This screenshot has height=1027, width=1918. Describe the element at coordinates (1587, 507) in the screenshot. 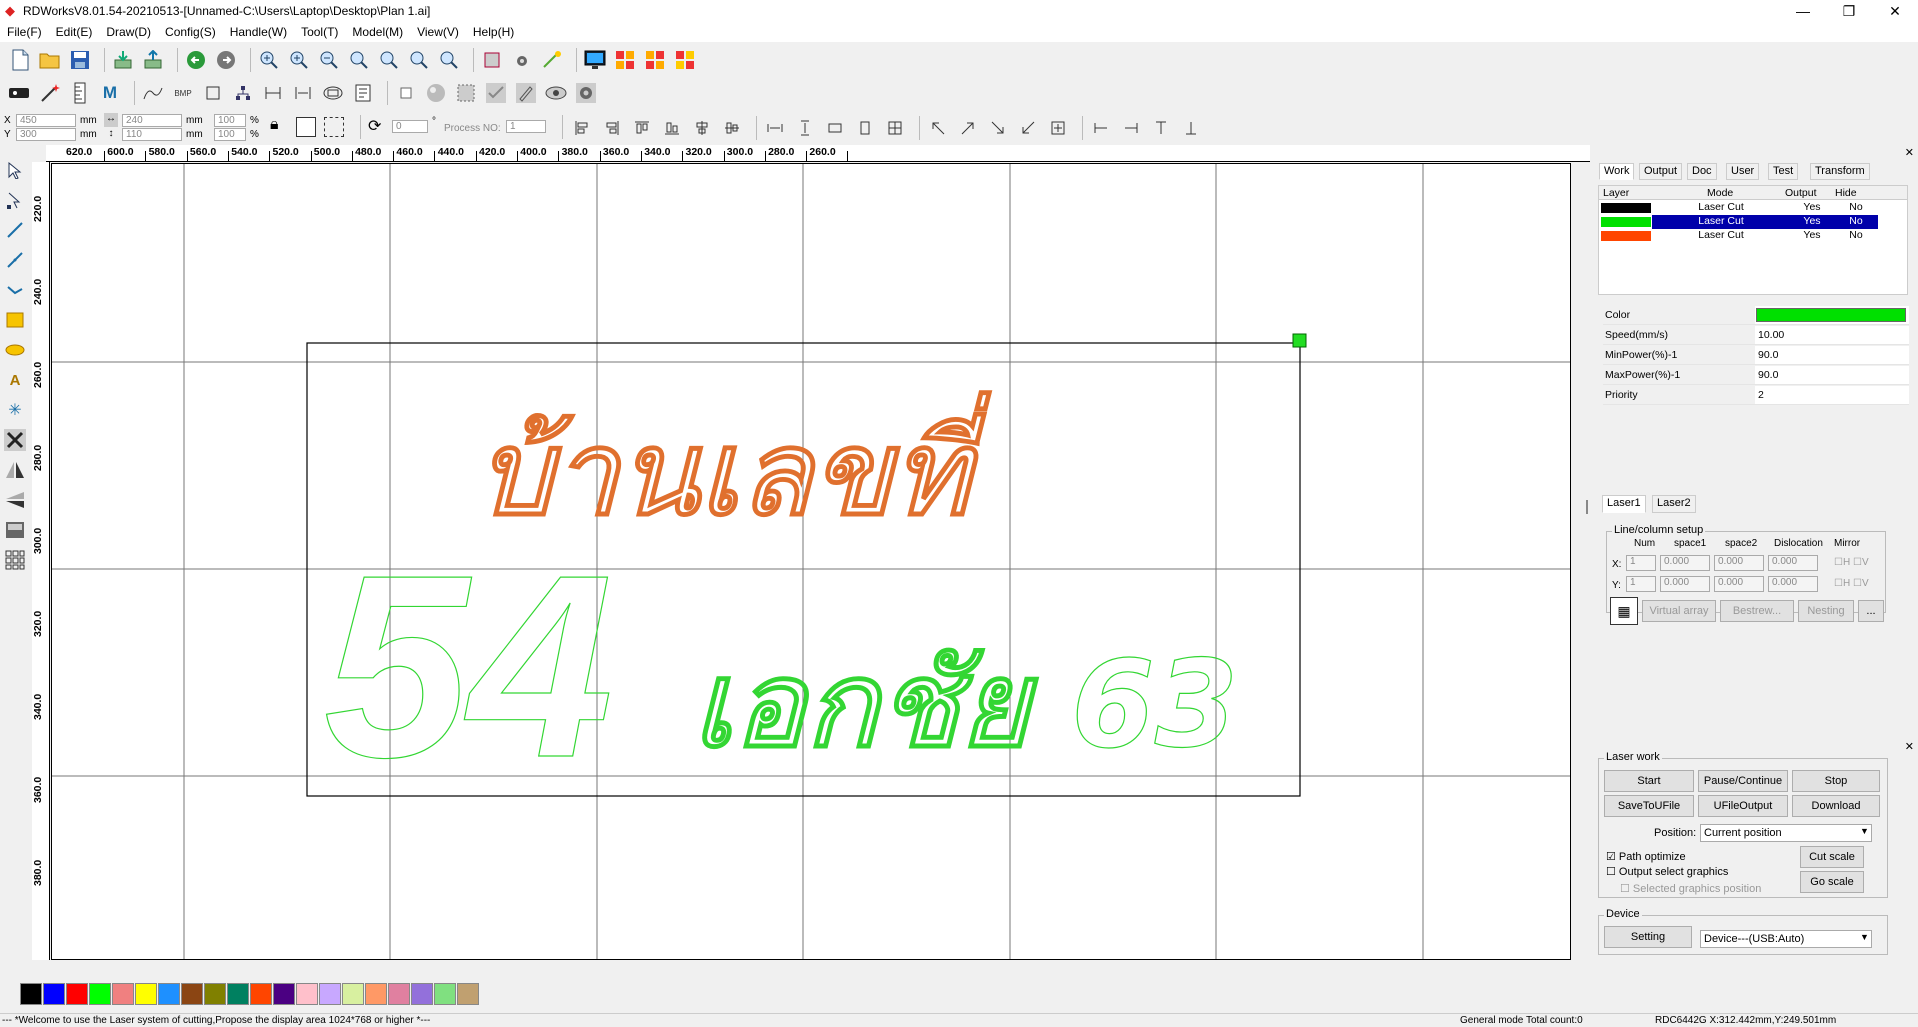

I see `splitter` at that location.